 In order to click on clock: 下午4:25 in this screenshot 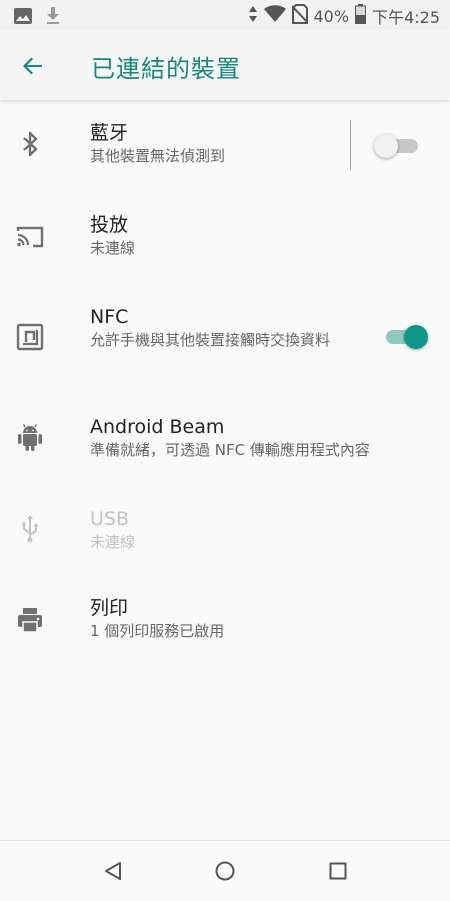, I will do `click(406, 17)`.